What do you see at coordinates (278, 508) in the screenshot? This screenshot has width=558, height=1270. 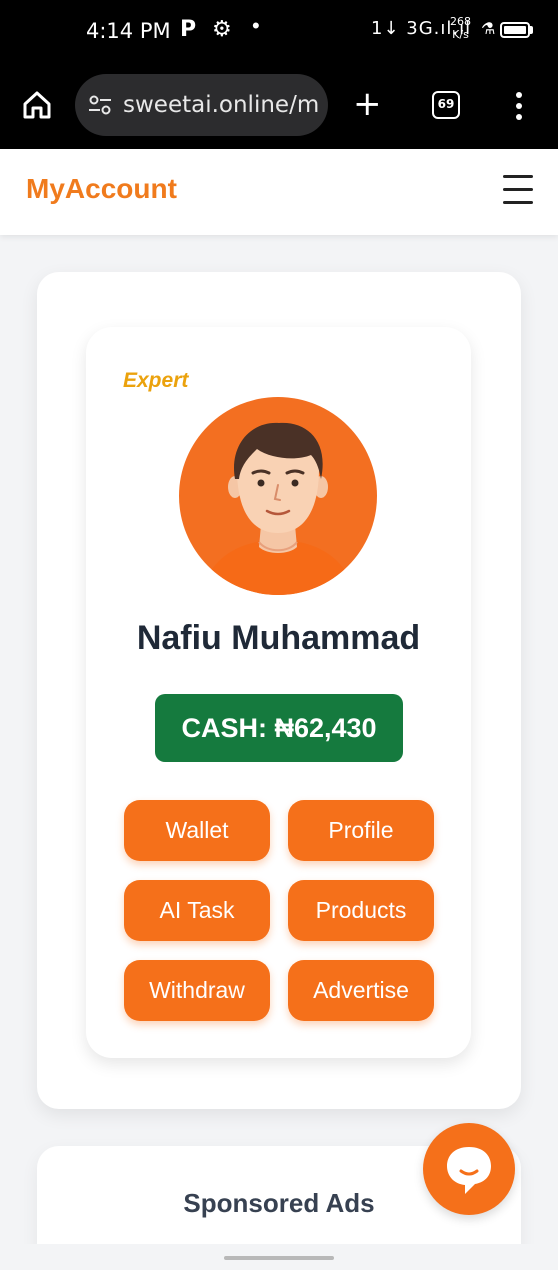 I see `avatar-illustration` at bounding box center [278, 508].